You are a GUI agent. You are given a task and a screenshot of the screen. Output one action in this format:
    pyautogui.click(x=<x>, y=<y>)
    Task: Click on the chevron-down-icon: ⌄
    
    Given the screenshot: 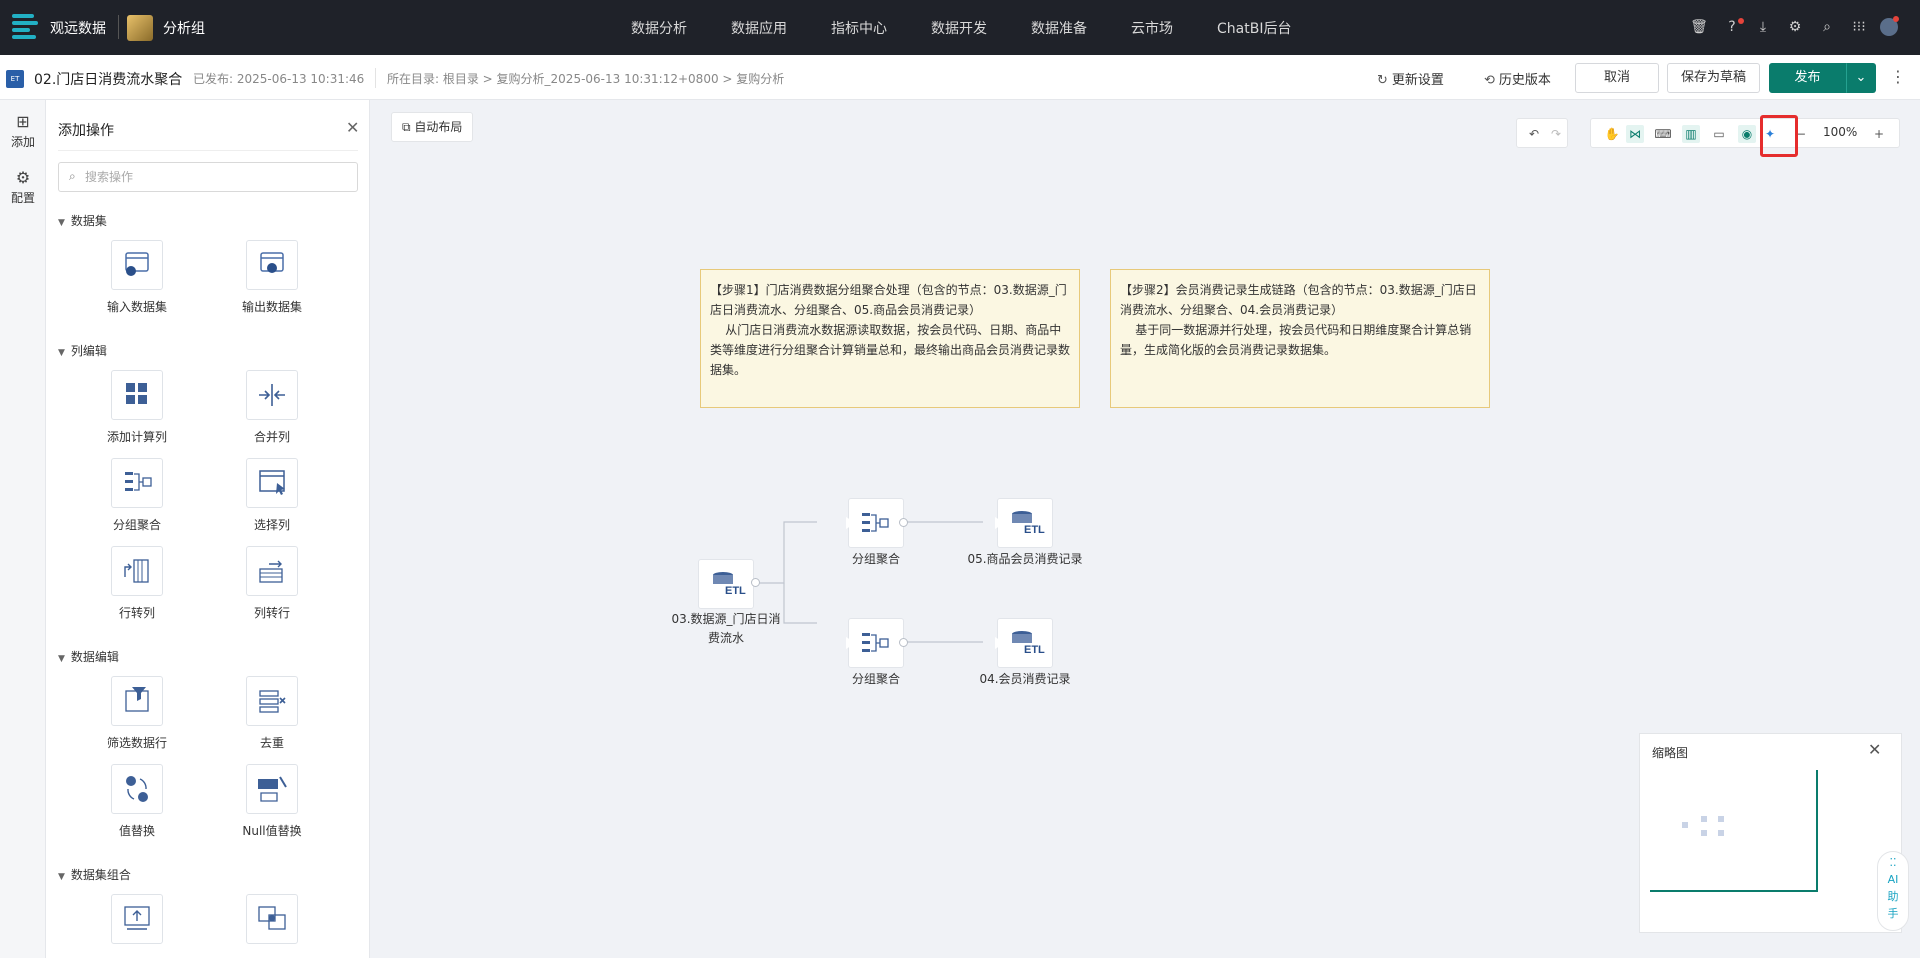 What is the action you would take?
    pyautogui.click(x=1861, y=77)
    